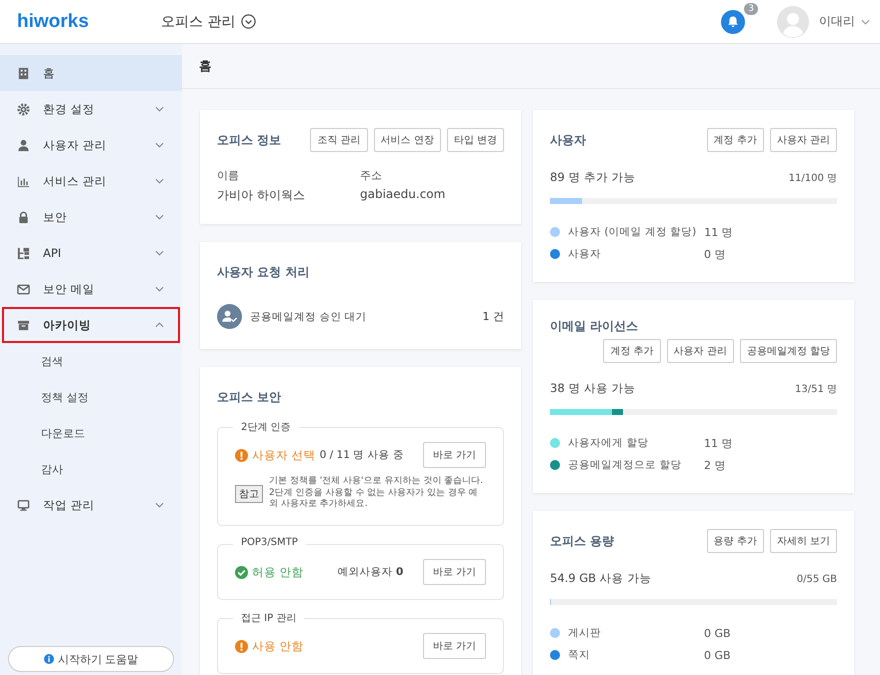 This screenshot has height=675, width=880. Describe the element at coordinates (198, 21) in the screenshot. I see `app-title: 오피스 관리` at that location.